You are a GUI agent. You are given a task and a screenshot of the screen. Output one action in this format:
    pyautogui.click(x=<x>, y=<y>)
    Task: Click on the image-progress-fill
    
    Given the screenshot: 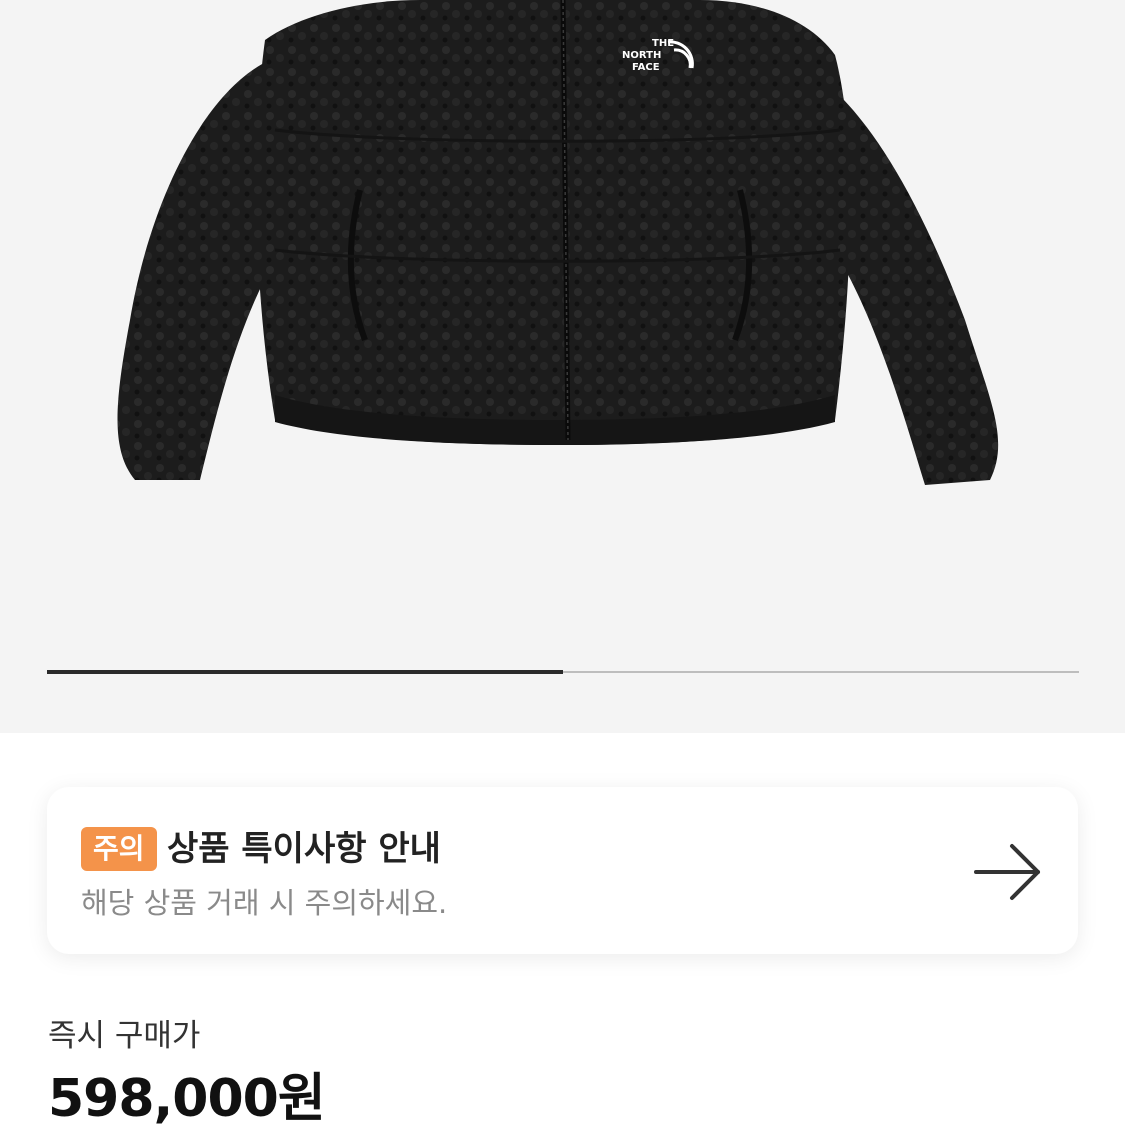 What is the action you would take?
    pyautogui.click(x=305, y=672)
    